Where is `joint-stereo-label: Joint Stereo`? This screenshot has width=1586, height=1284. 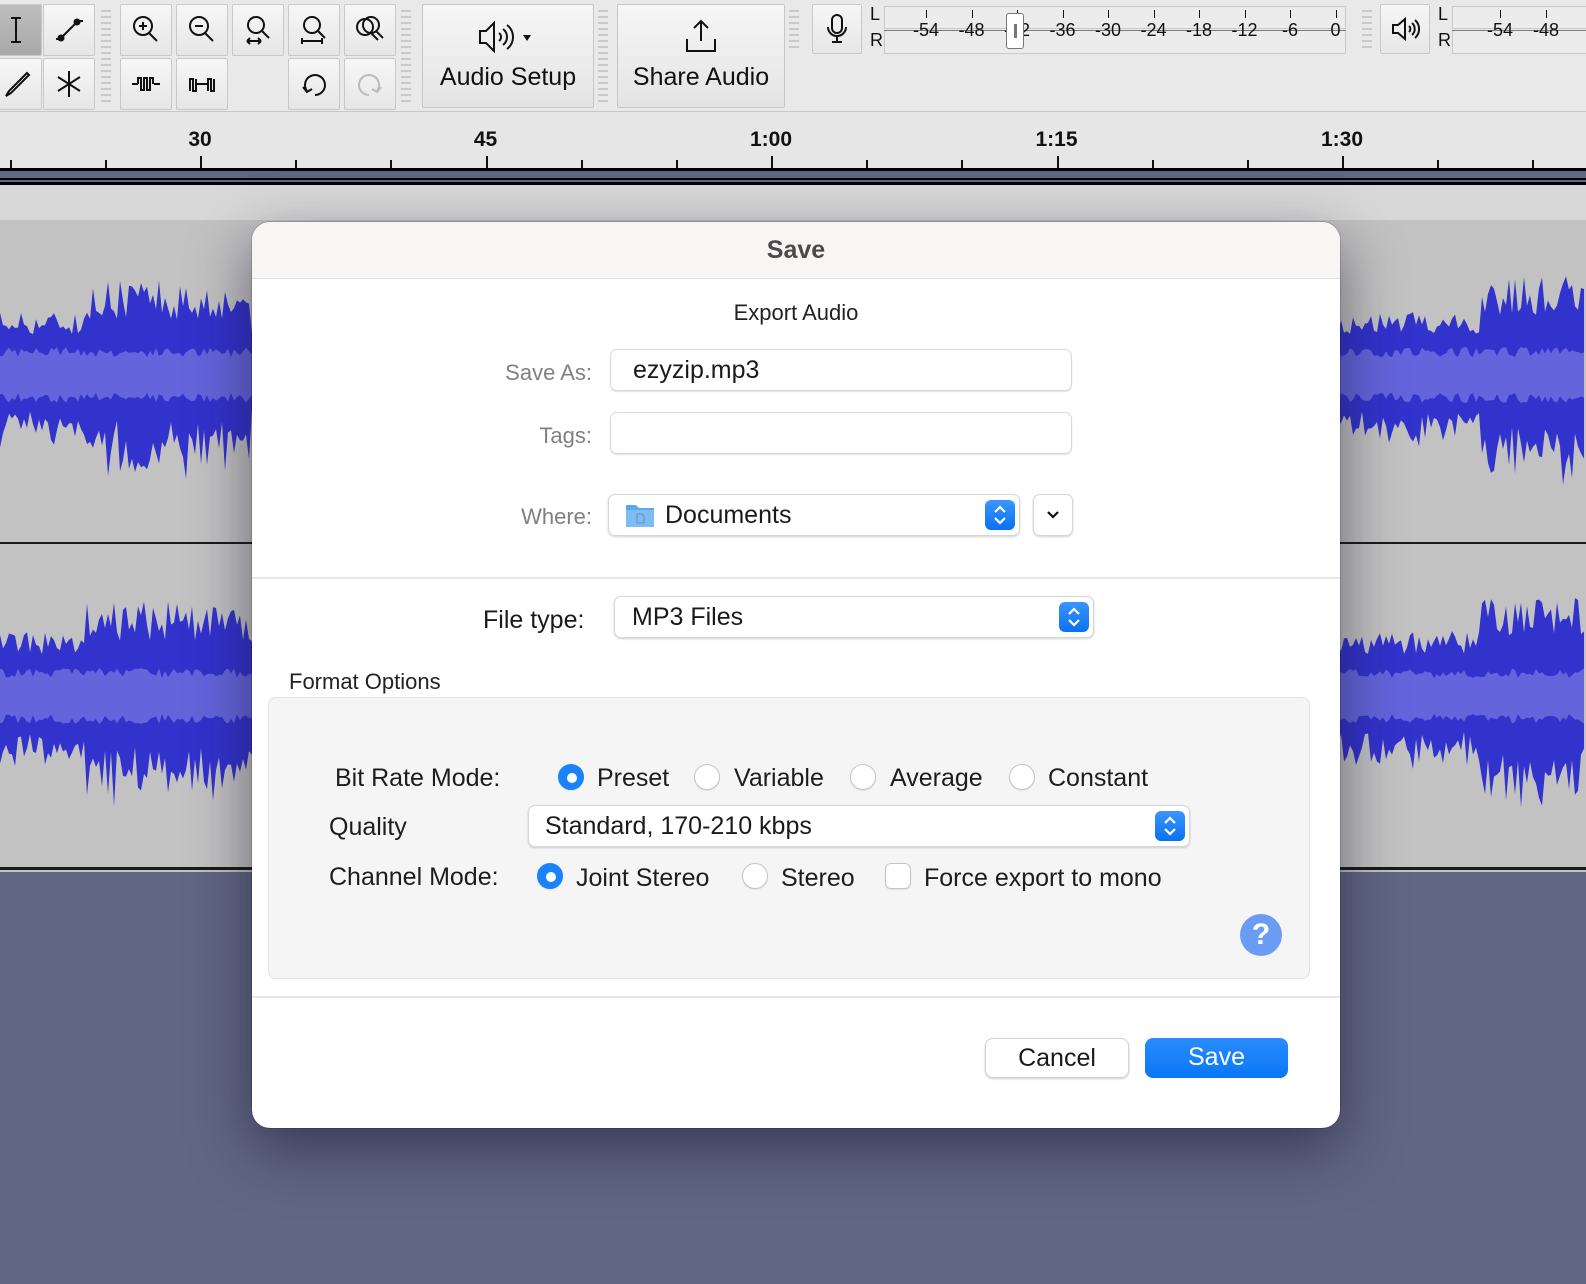 joint-stereo-label: Joint Stereo is located at coordinates (642, 878).